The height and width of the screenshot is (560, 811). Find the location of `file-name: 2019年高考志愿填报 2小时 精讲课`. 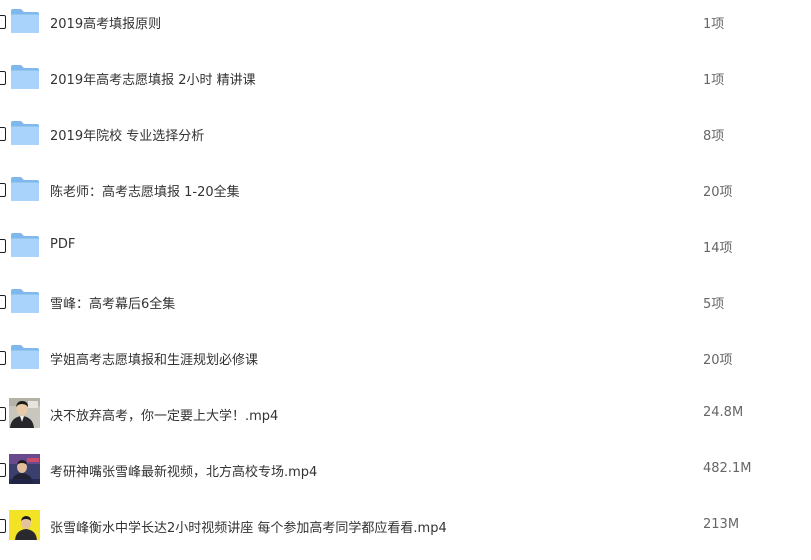

file-name: 2019年高考志愿填报 2小时 精讲课 is located at coordinates (153, 78).